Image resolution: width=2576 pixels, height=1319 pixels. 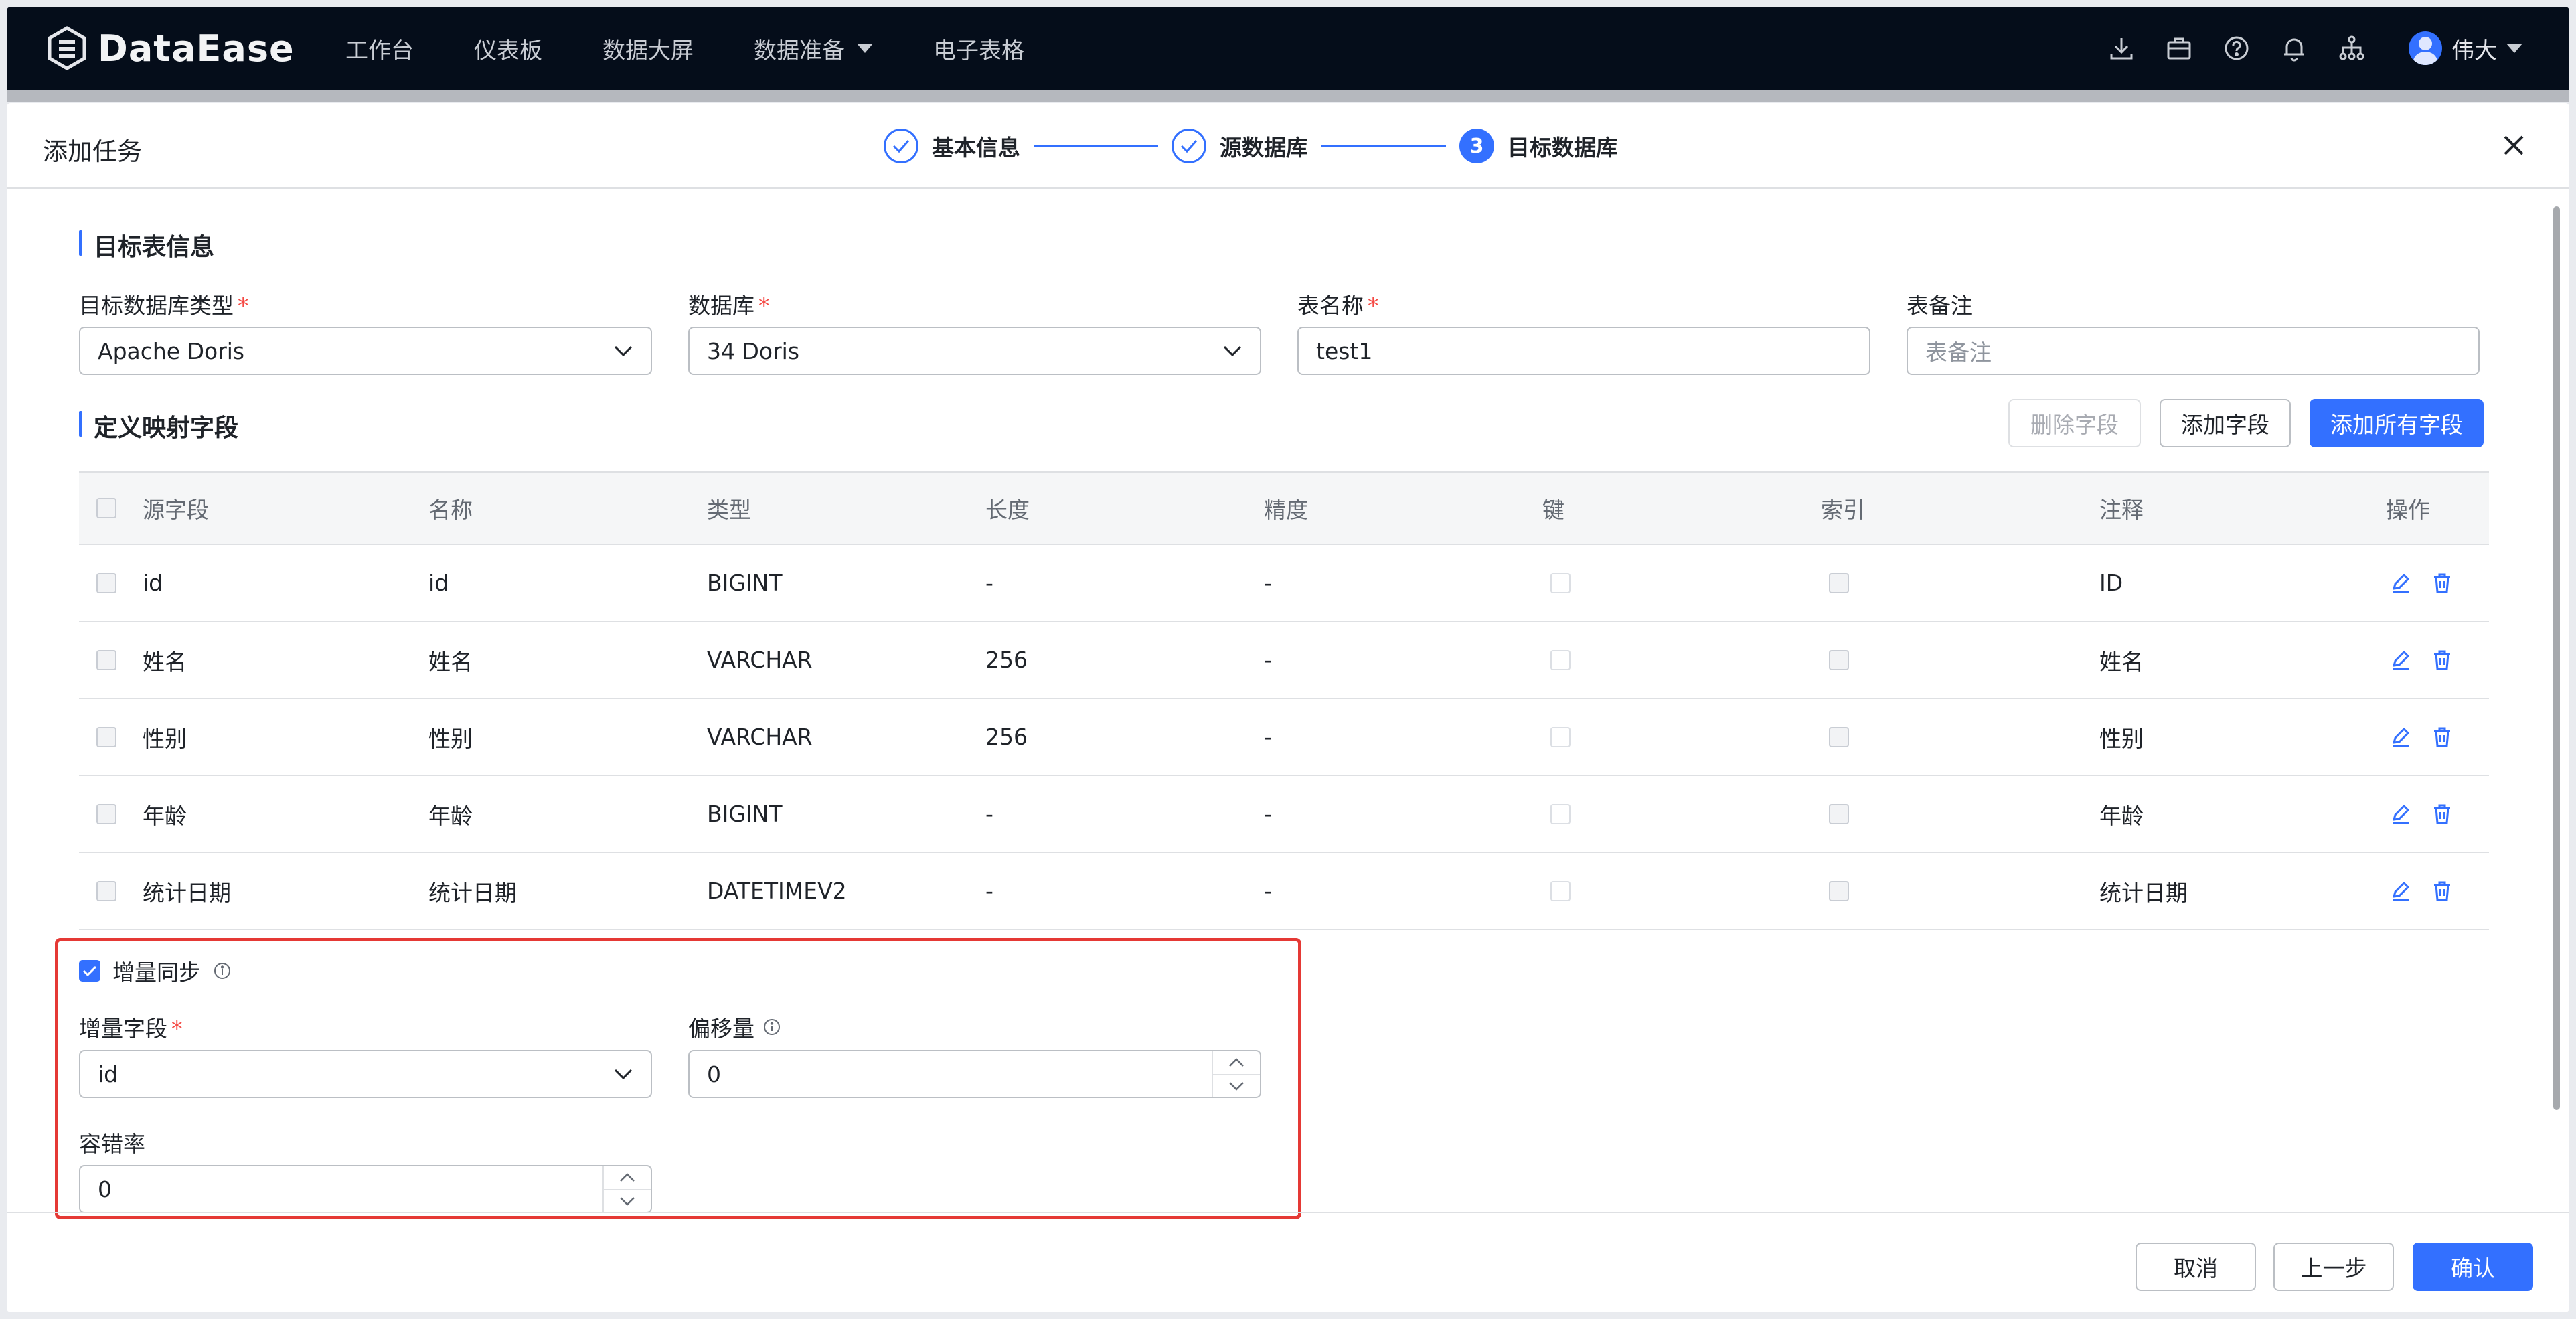 What do you see at coordinates (2397, 423) in the screenshot?
I see `add-all-fields-button: 添加所有字段` at bounding box center [2397, 423].